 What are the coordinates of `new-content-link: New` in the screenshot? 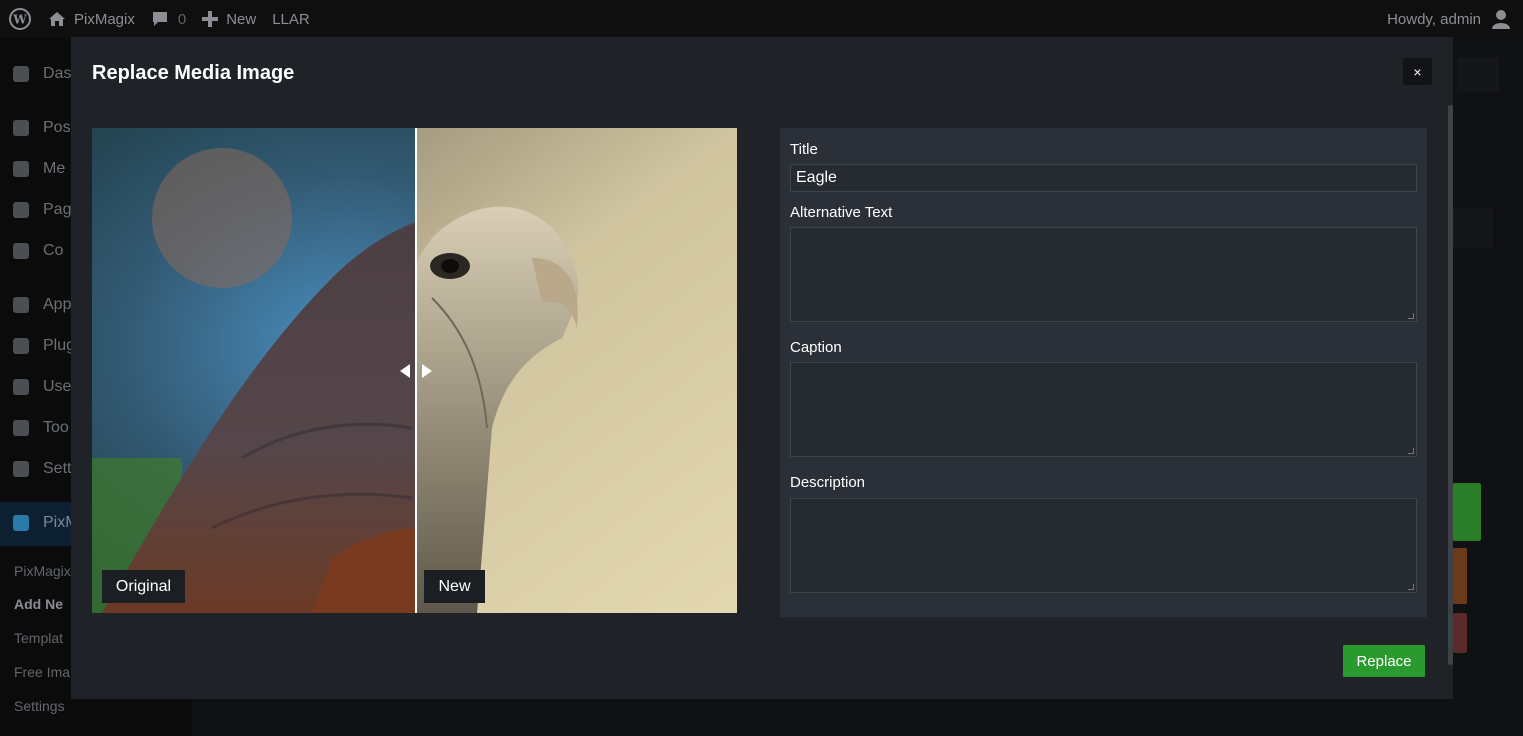 It's located at (229, 19).